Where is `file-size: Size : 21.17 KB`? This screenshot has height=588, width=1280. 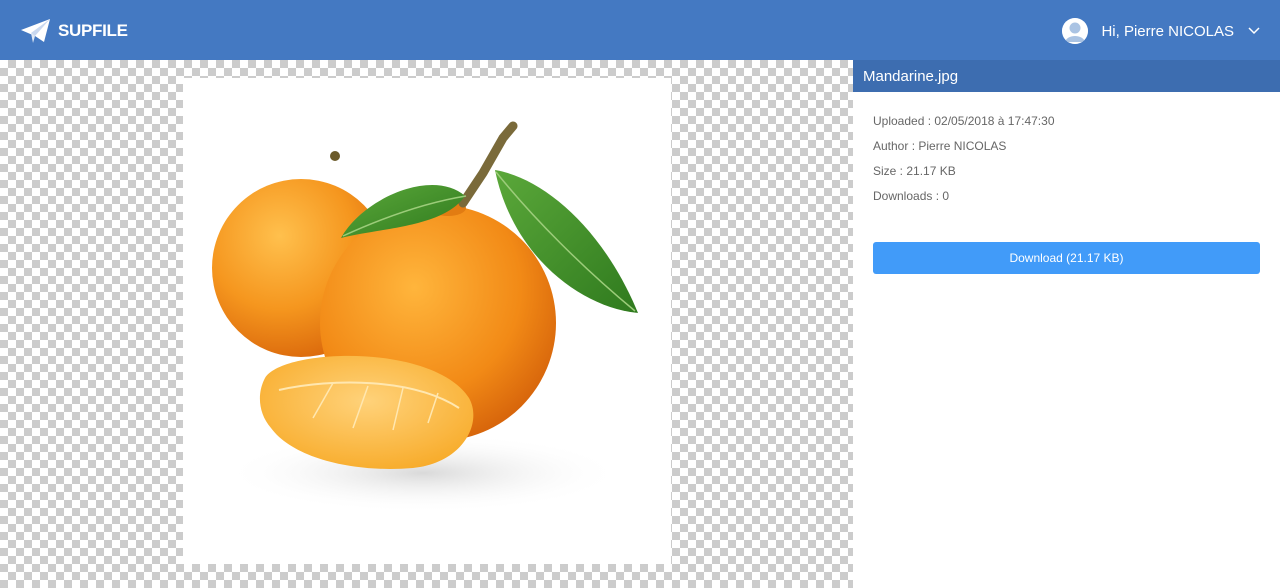 file-size: Size : 21.17 KB is located at coordinates (914, 171).